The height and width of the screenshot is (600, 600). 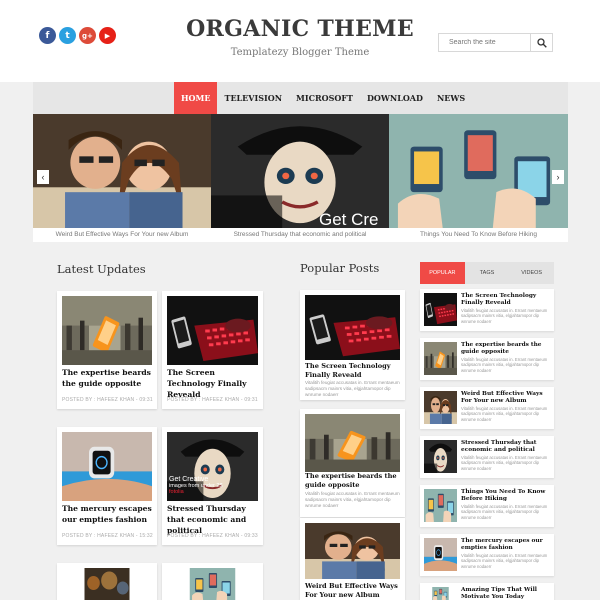 What do you see at coordinates (349, 219) in the screenshot?
I see `slide-overlay-text: Get Cre` at bounding box center [349, 219].